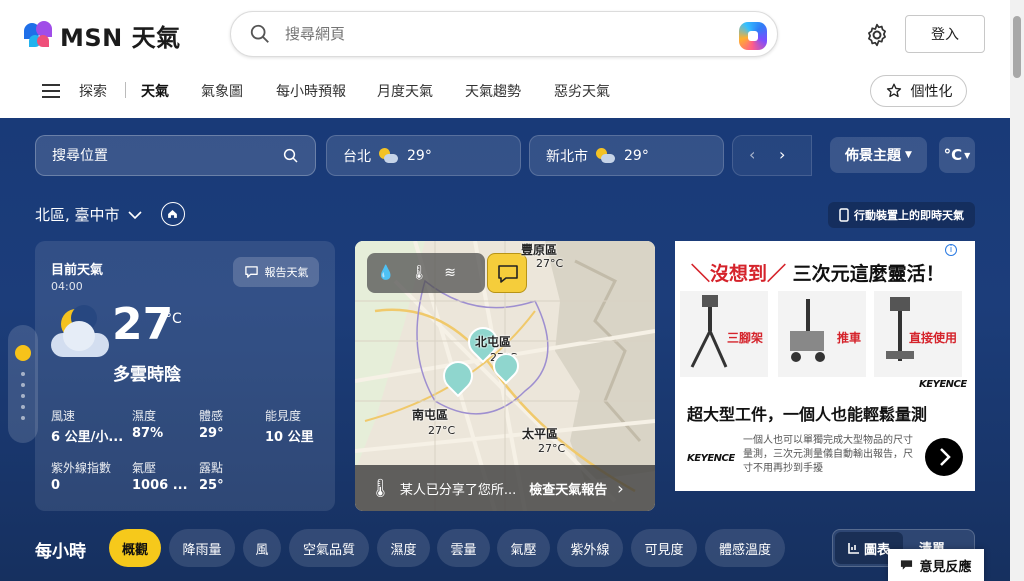 The image size is (1024, 581). Describe the element at coordinates (901, 215) in the screenshot. I see `mobile-live-weather-button: 行動裝置上的即時天氣` at that location.